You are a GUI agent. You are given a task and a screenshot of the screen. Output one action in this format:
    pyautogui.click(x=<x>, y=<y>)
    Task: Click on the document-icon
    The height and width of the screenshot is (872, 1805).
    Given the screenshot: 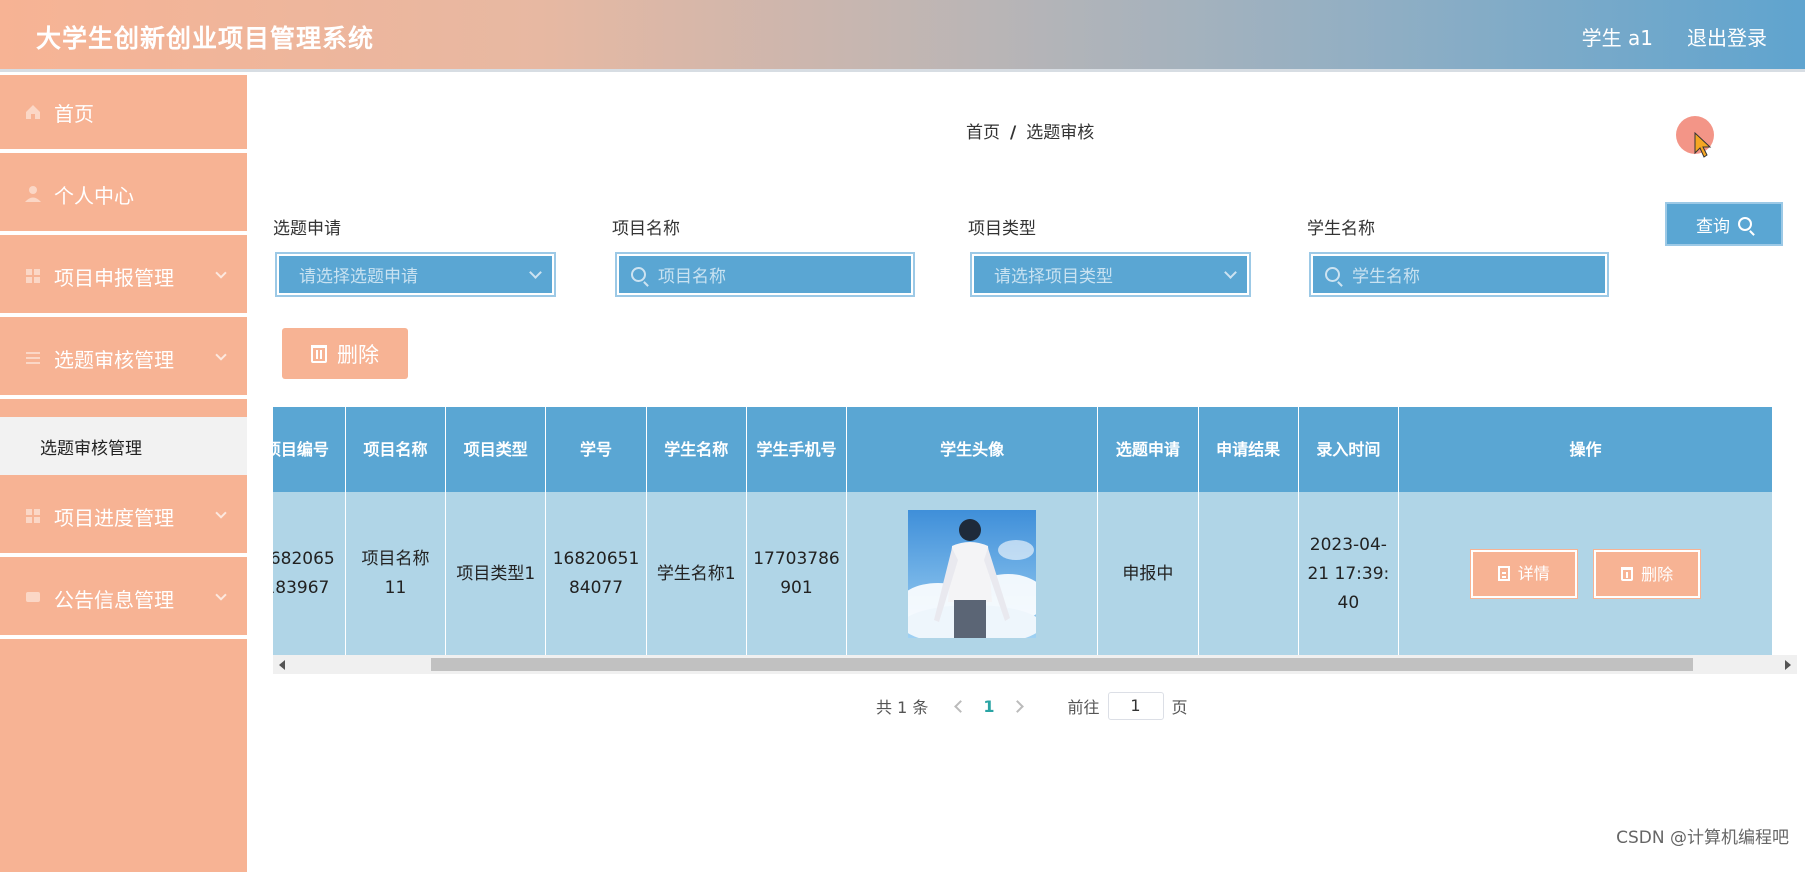 What is the action you would take?
    pyautogui.click(x=1503, y=574)
    